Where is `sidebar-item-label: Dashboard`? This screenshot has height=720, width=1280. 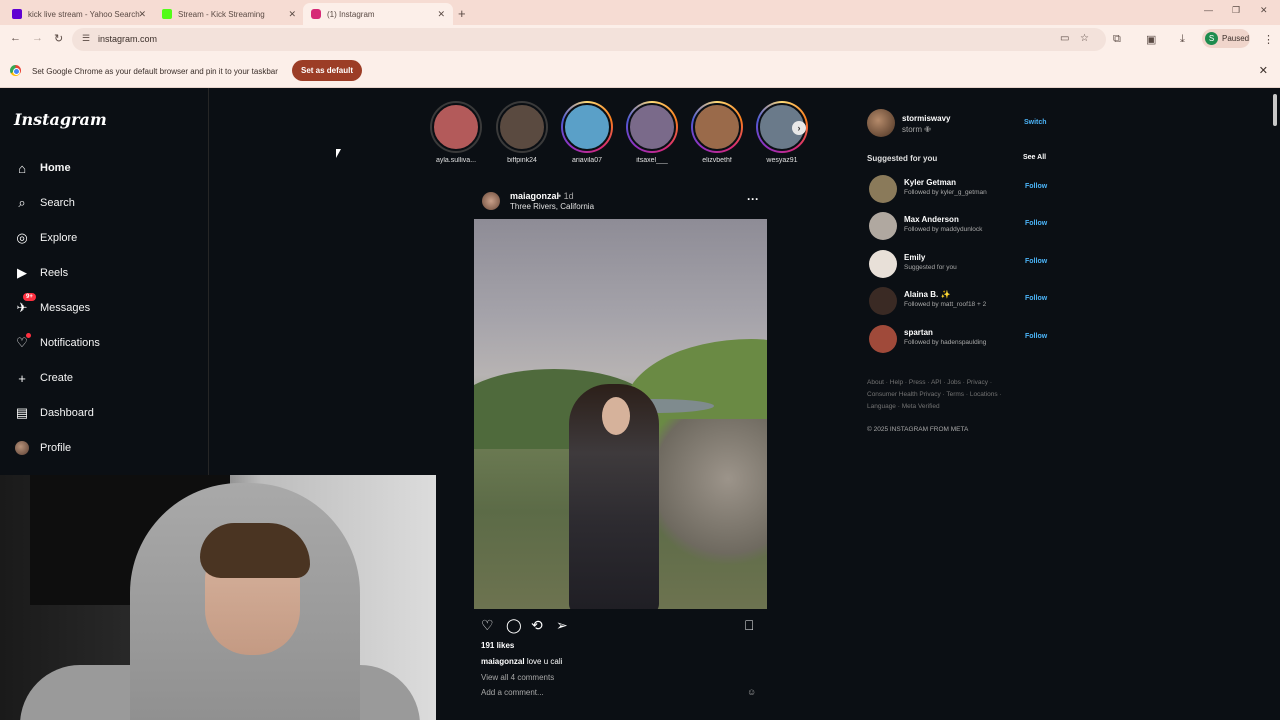
sidebar-item-label: Dashboard is located at coordinates (67, 413).